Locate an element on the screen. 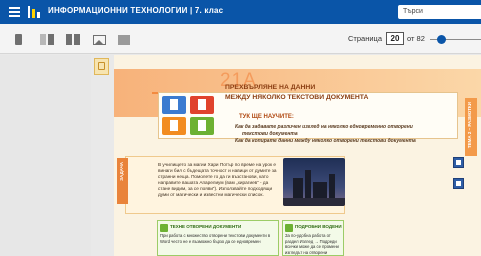  page-label: Страница is located at coordinates (365, 38).